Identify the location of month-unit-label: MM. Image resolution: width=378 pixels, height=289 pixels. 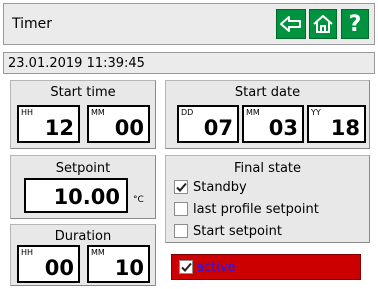
(253, 112).